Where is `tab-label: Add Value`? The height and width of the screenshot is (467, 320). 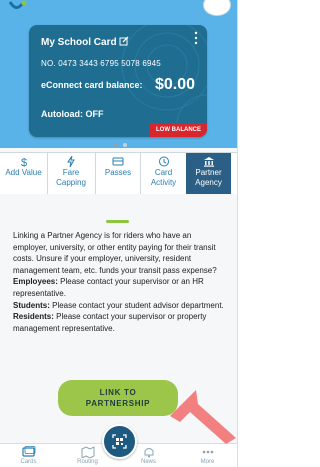
tab-label: Add Value is located at coordinates (23, 172).